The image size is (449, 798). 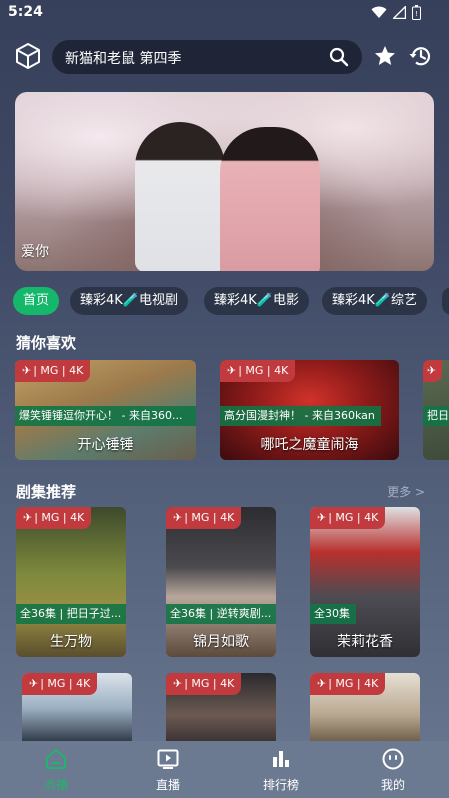 What do you see at coordinates (71, 642) in the screenshot?
I see `card-title: 生万物` at bounding box center [71, 642].